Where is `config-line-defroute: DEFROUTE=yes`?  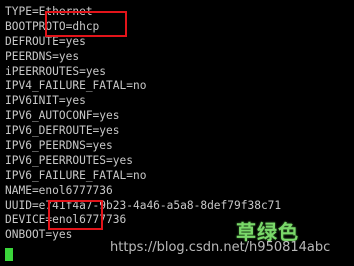 config-line-defroute: DEFROUTE=yes is located at coordinates (45, 41).